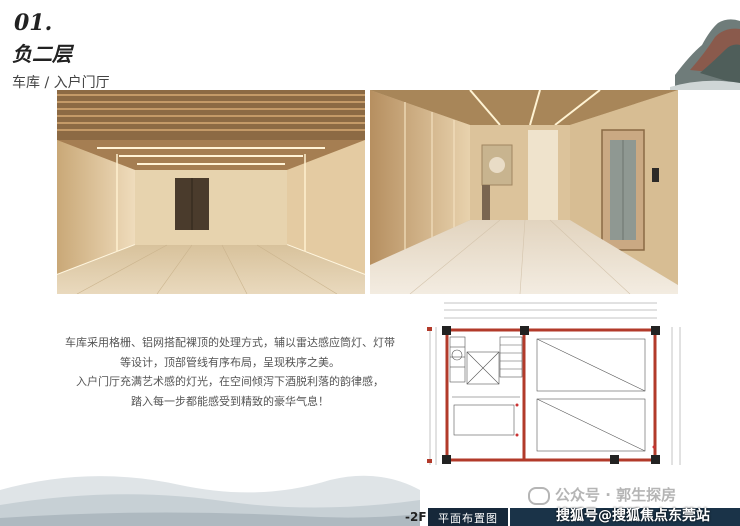 The width and height of the screenshot is (740, 526). Describe the element at coordinates (33, 23) in the screenshot. I see `section-number: 01.` at that location.